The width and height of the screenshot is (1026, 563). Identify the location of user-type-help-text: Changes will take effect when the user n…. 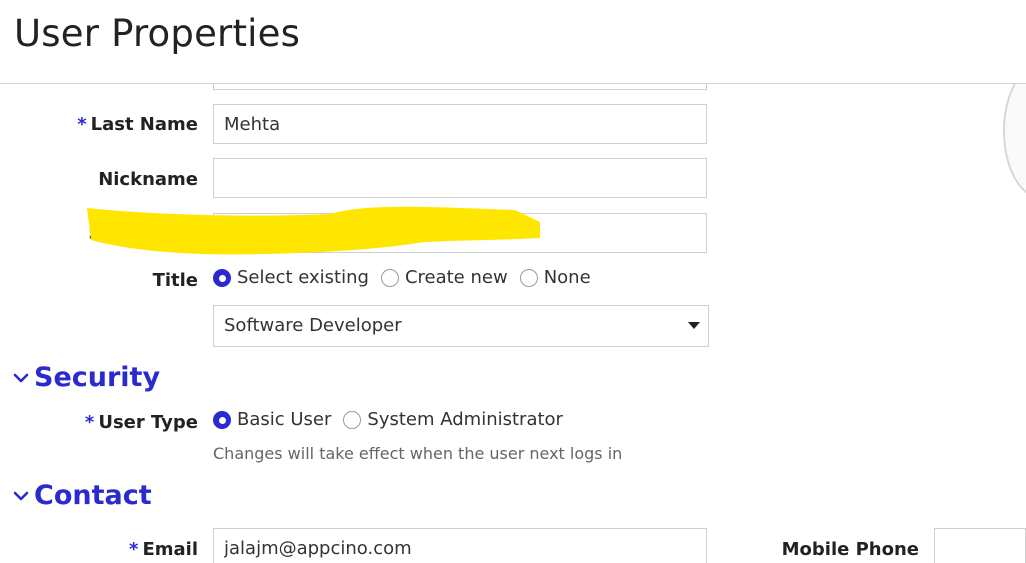
(418, 453).